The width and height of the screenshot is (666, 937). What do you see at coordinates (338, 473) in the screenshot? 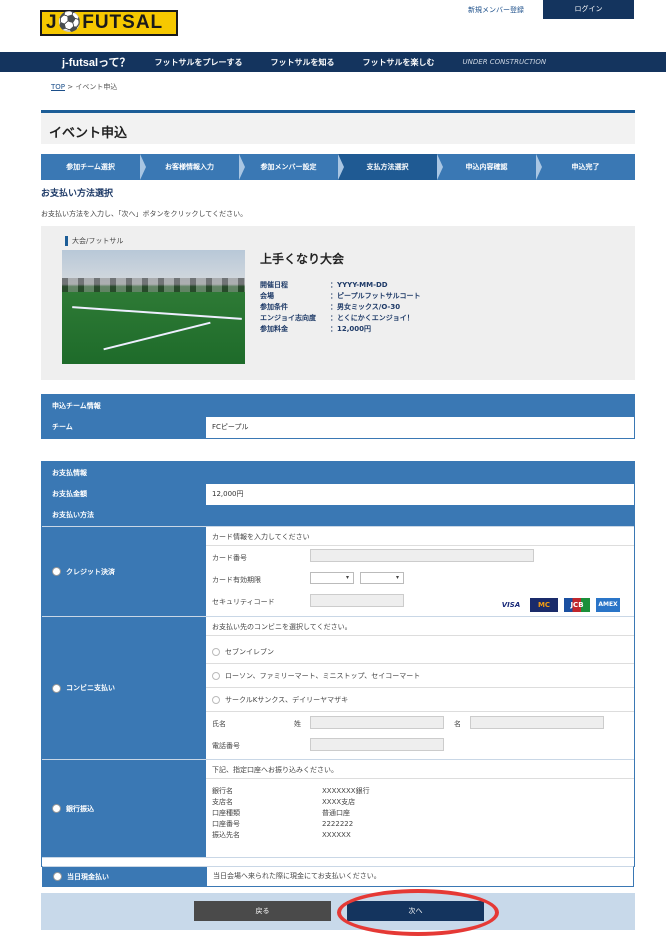
I see `payment-panel-heading: お支払情報` at bounding box center [338, 473].